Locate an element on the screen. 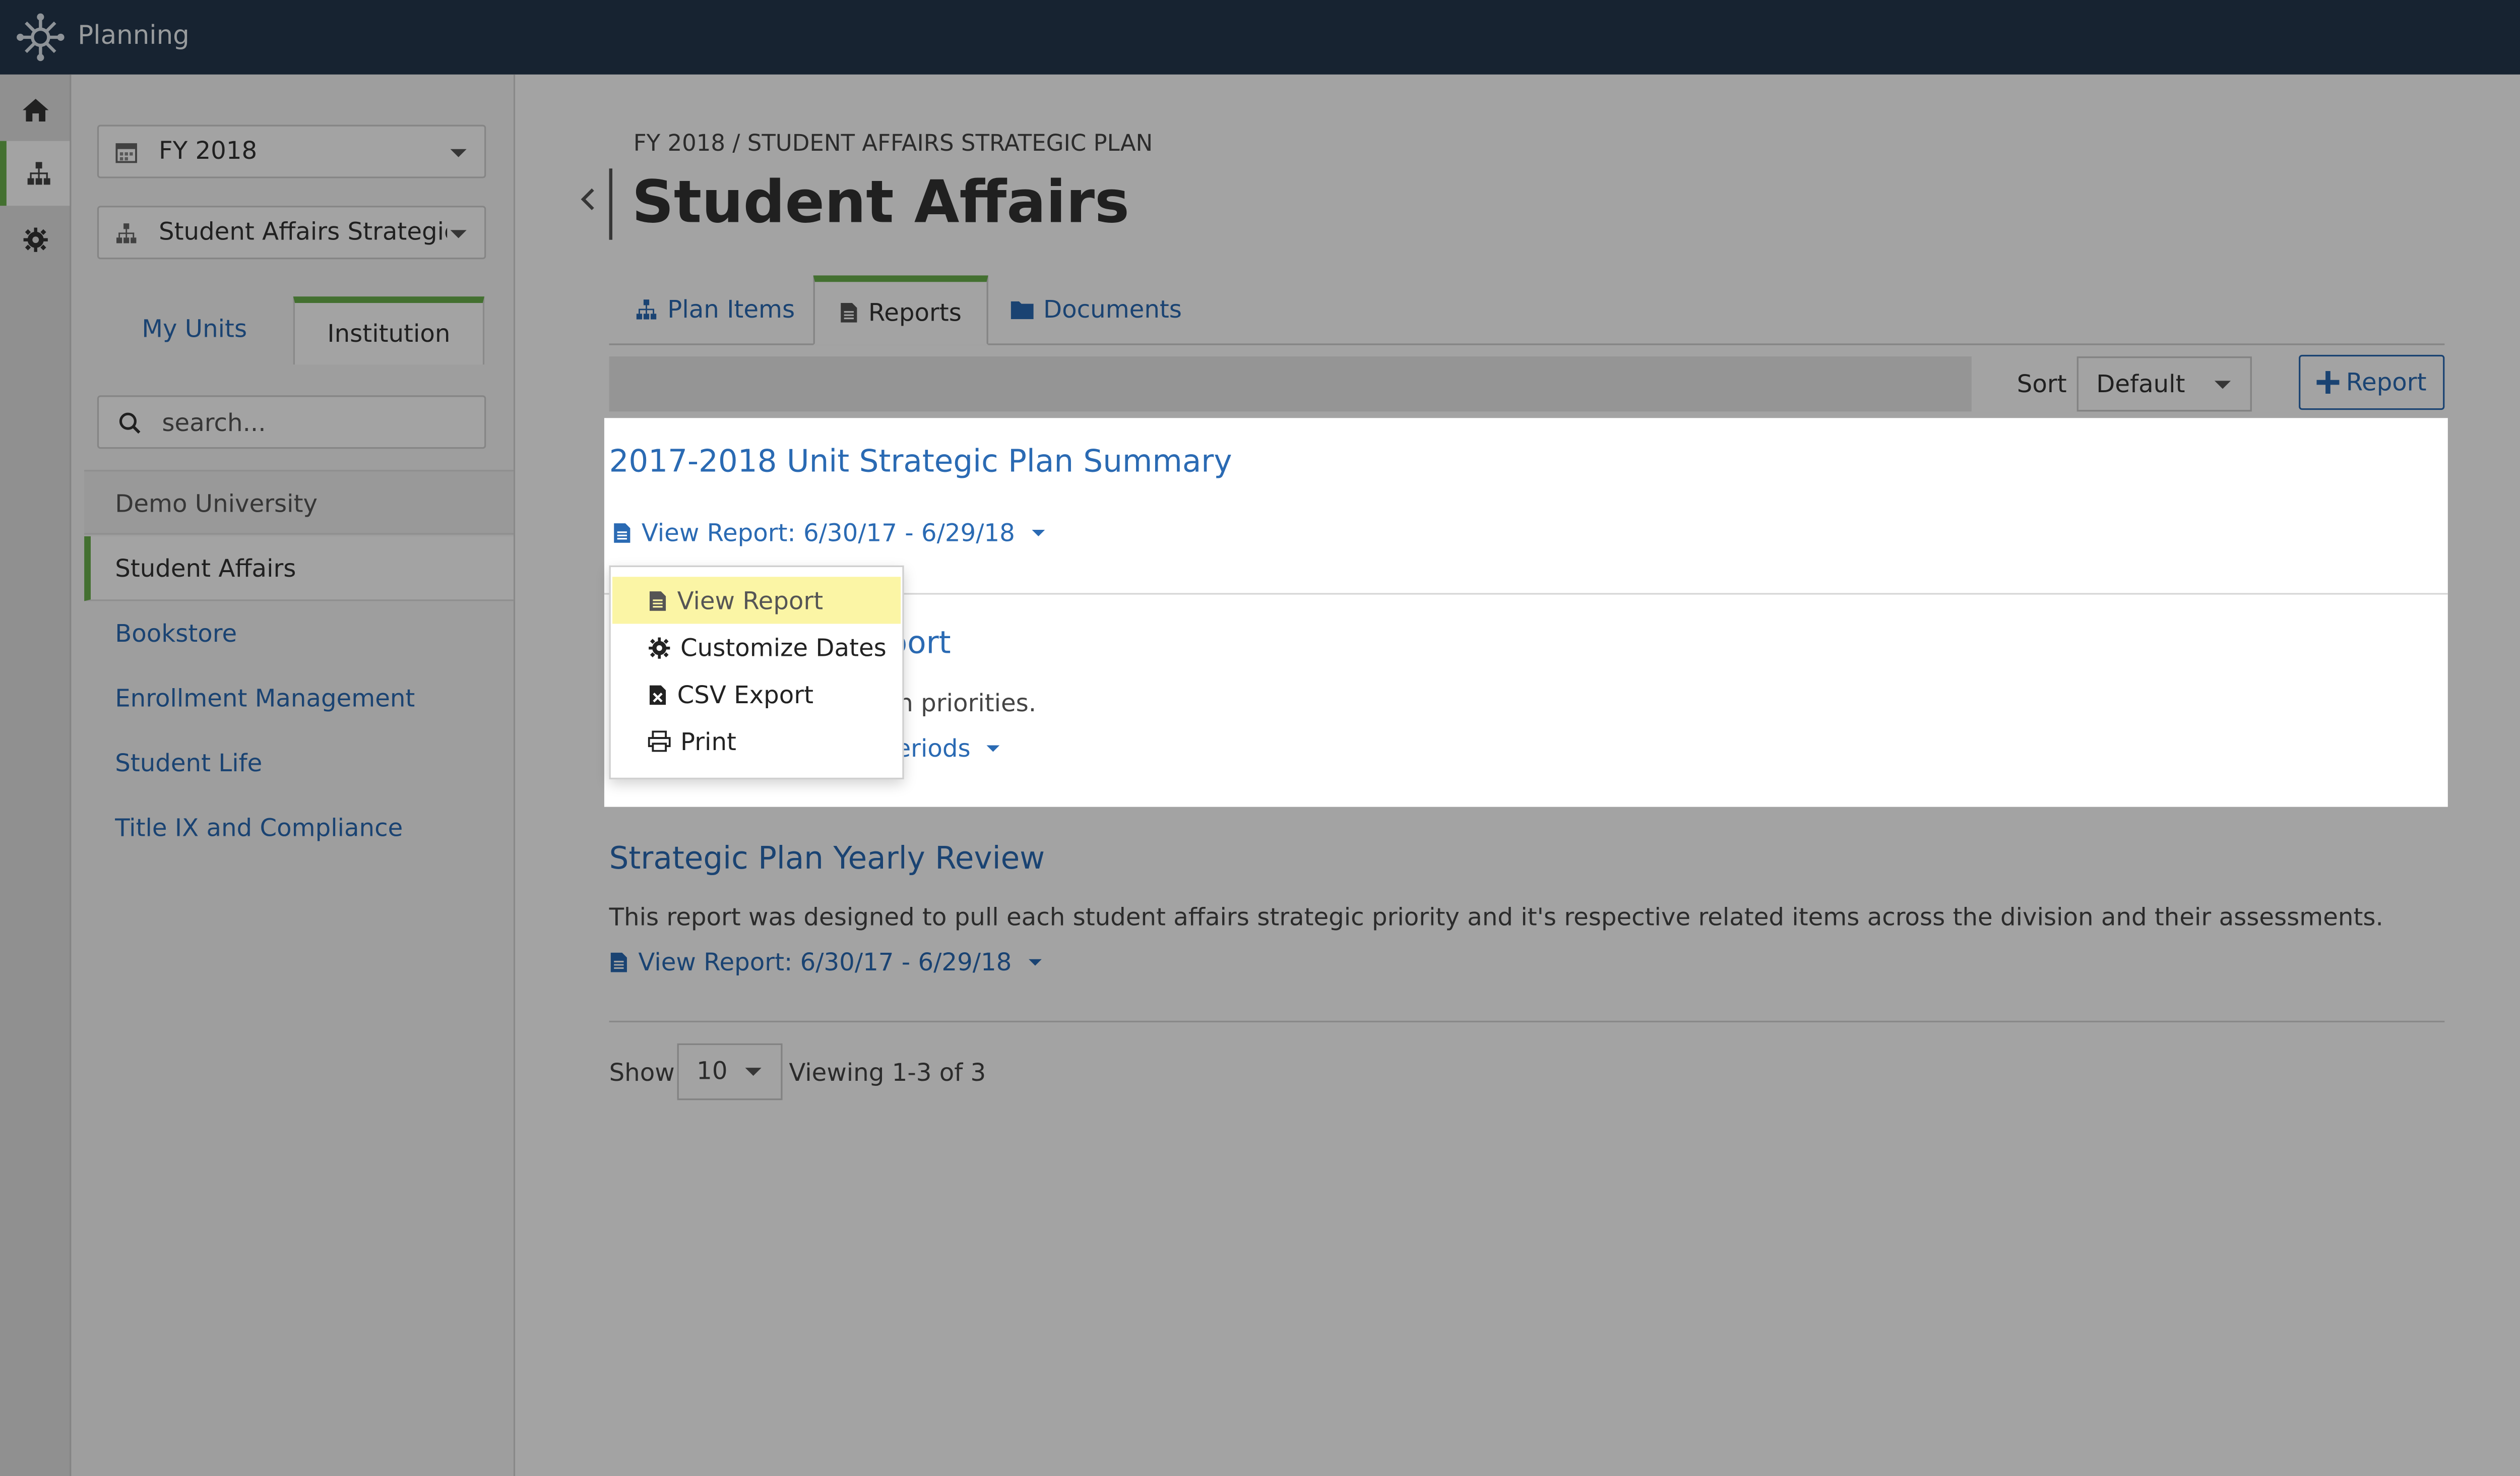  view-report-dropdown: View Report: 6/30/17 - 6/29/18 is located at coordinates (828, 533).